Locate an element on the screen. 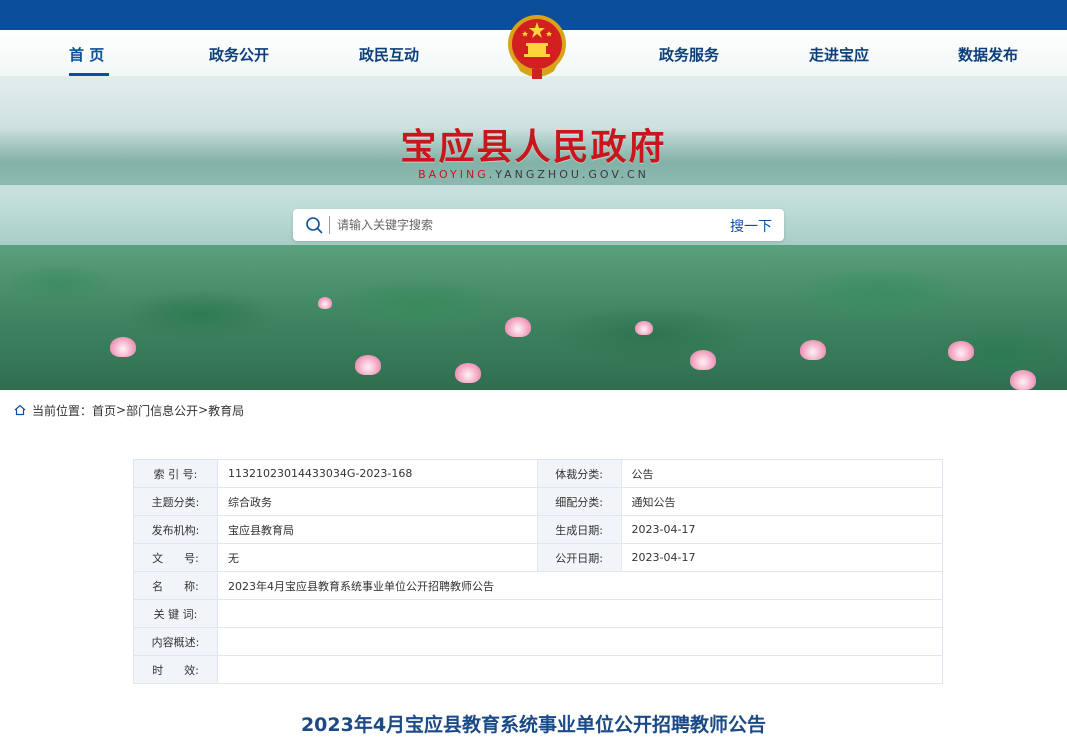 The height and width of the screenshot is (753, 1067). created-date-value: 2023-04-17 is located at coordinates (782, 529).